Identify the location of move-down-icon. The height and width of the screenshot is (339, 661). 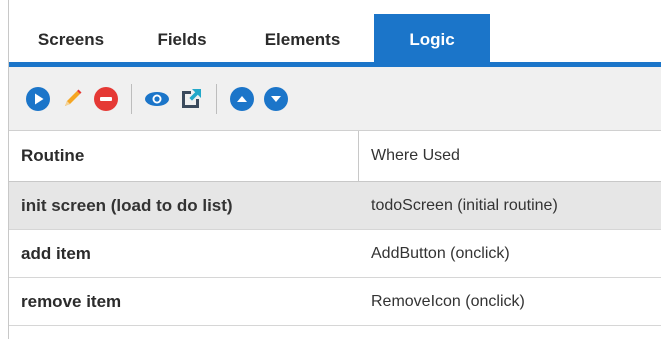
(276, 98).